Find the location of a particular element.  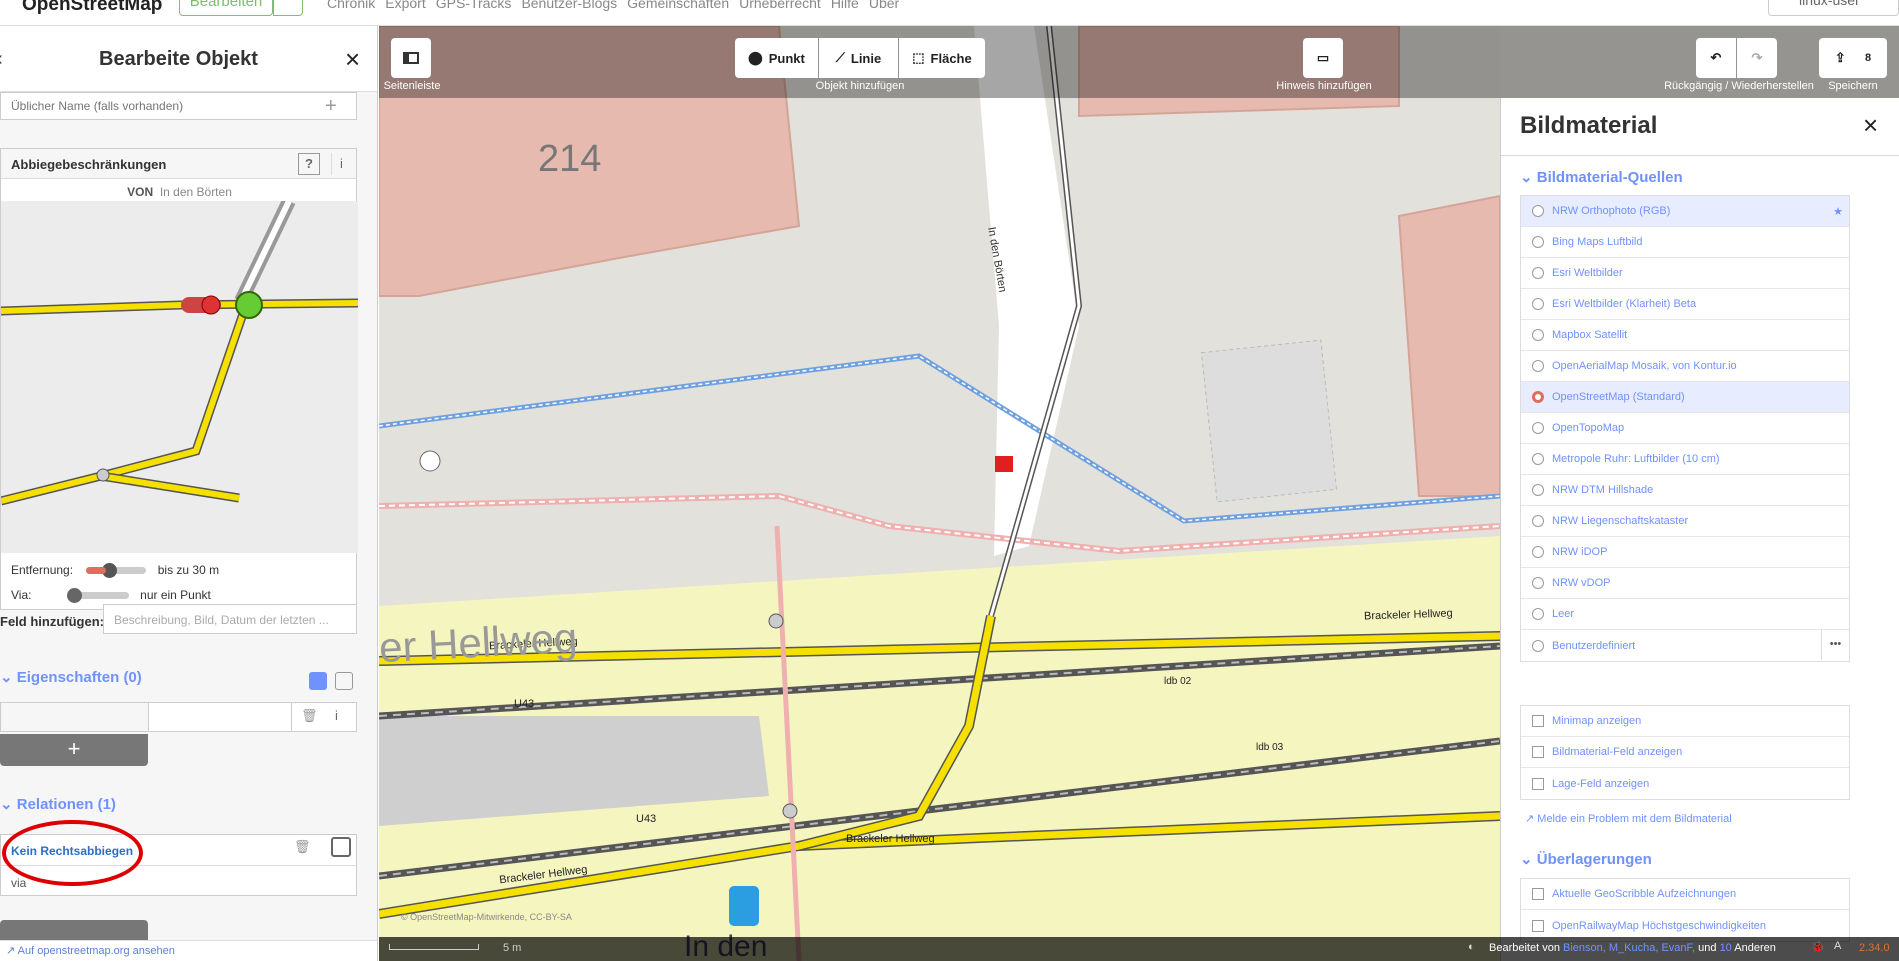

radio-button-selected is located at coordinates (1538, 397).